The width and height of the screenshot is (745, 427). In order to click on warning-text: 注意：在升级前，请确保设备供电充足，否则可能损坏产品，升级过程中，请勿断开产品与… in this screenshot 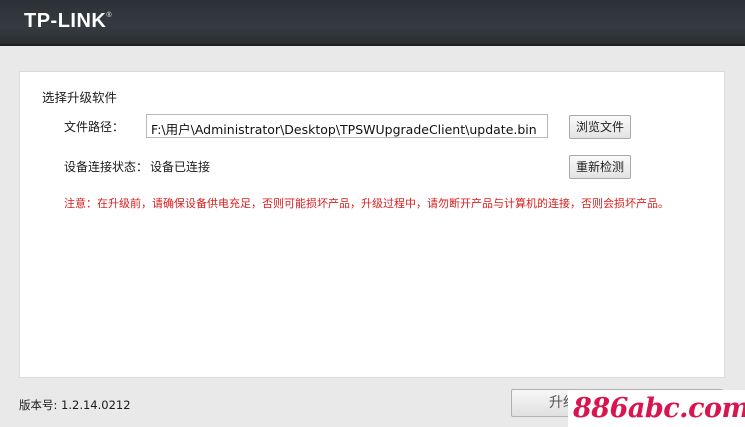, I will do `click(366, 203)`.